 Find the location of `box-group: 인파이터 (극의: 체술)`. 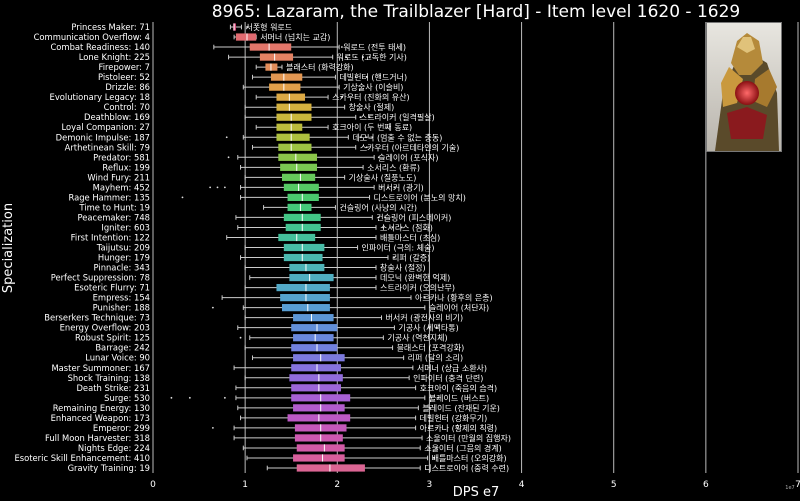

box-group: 인파이터 (극의: 체술) is located at coordinates (339, 248).